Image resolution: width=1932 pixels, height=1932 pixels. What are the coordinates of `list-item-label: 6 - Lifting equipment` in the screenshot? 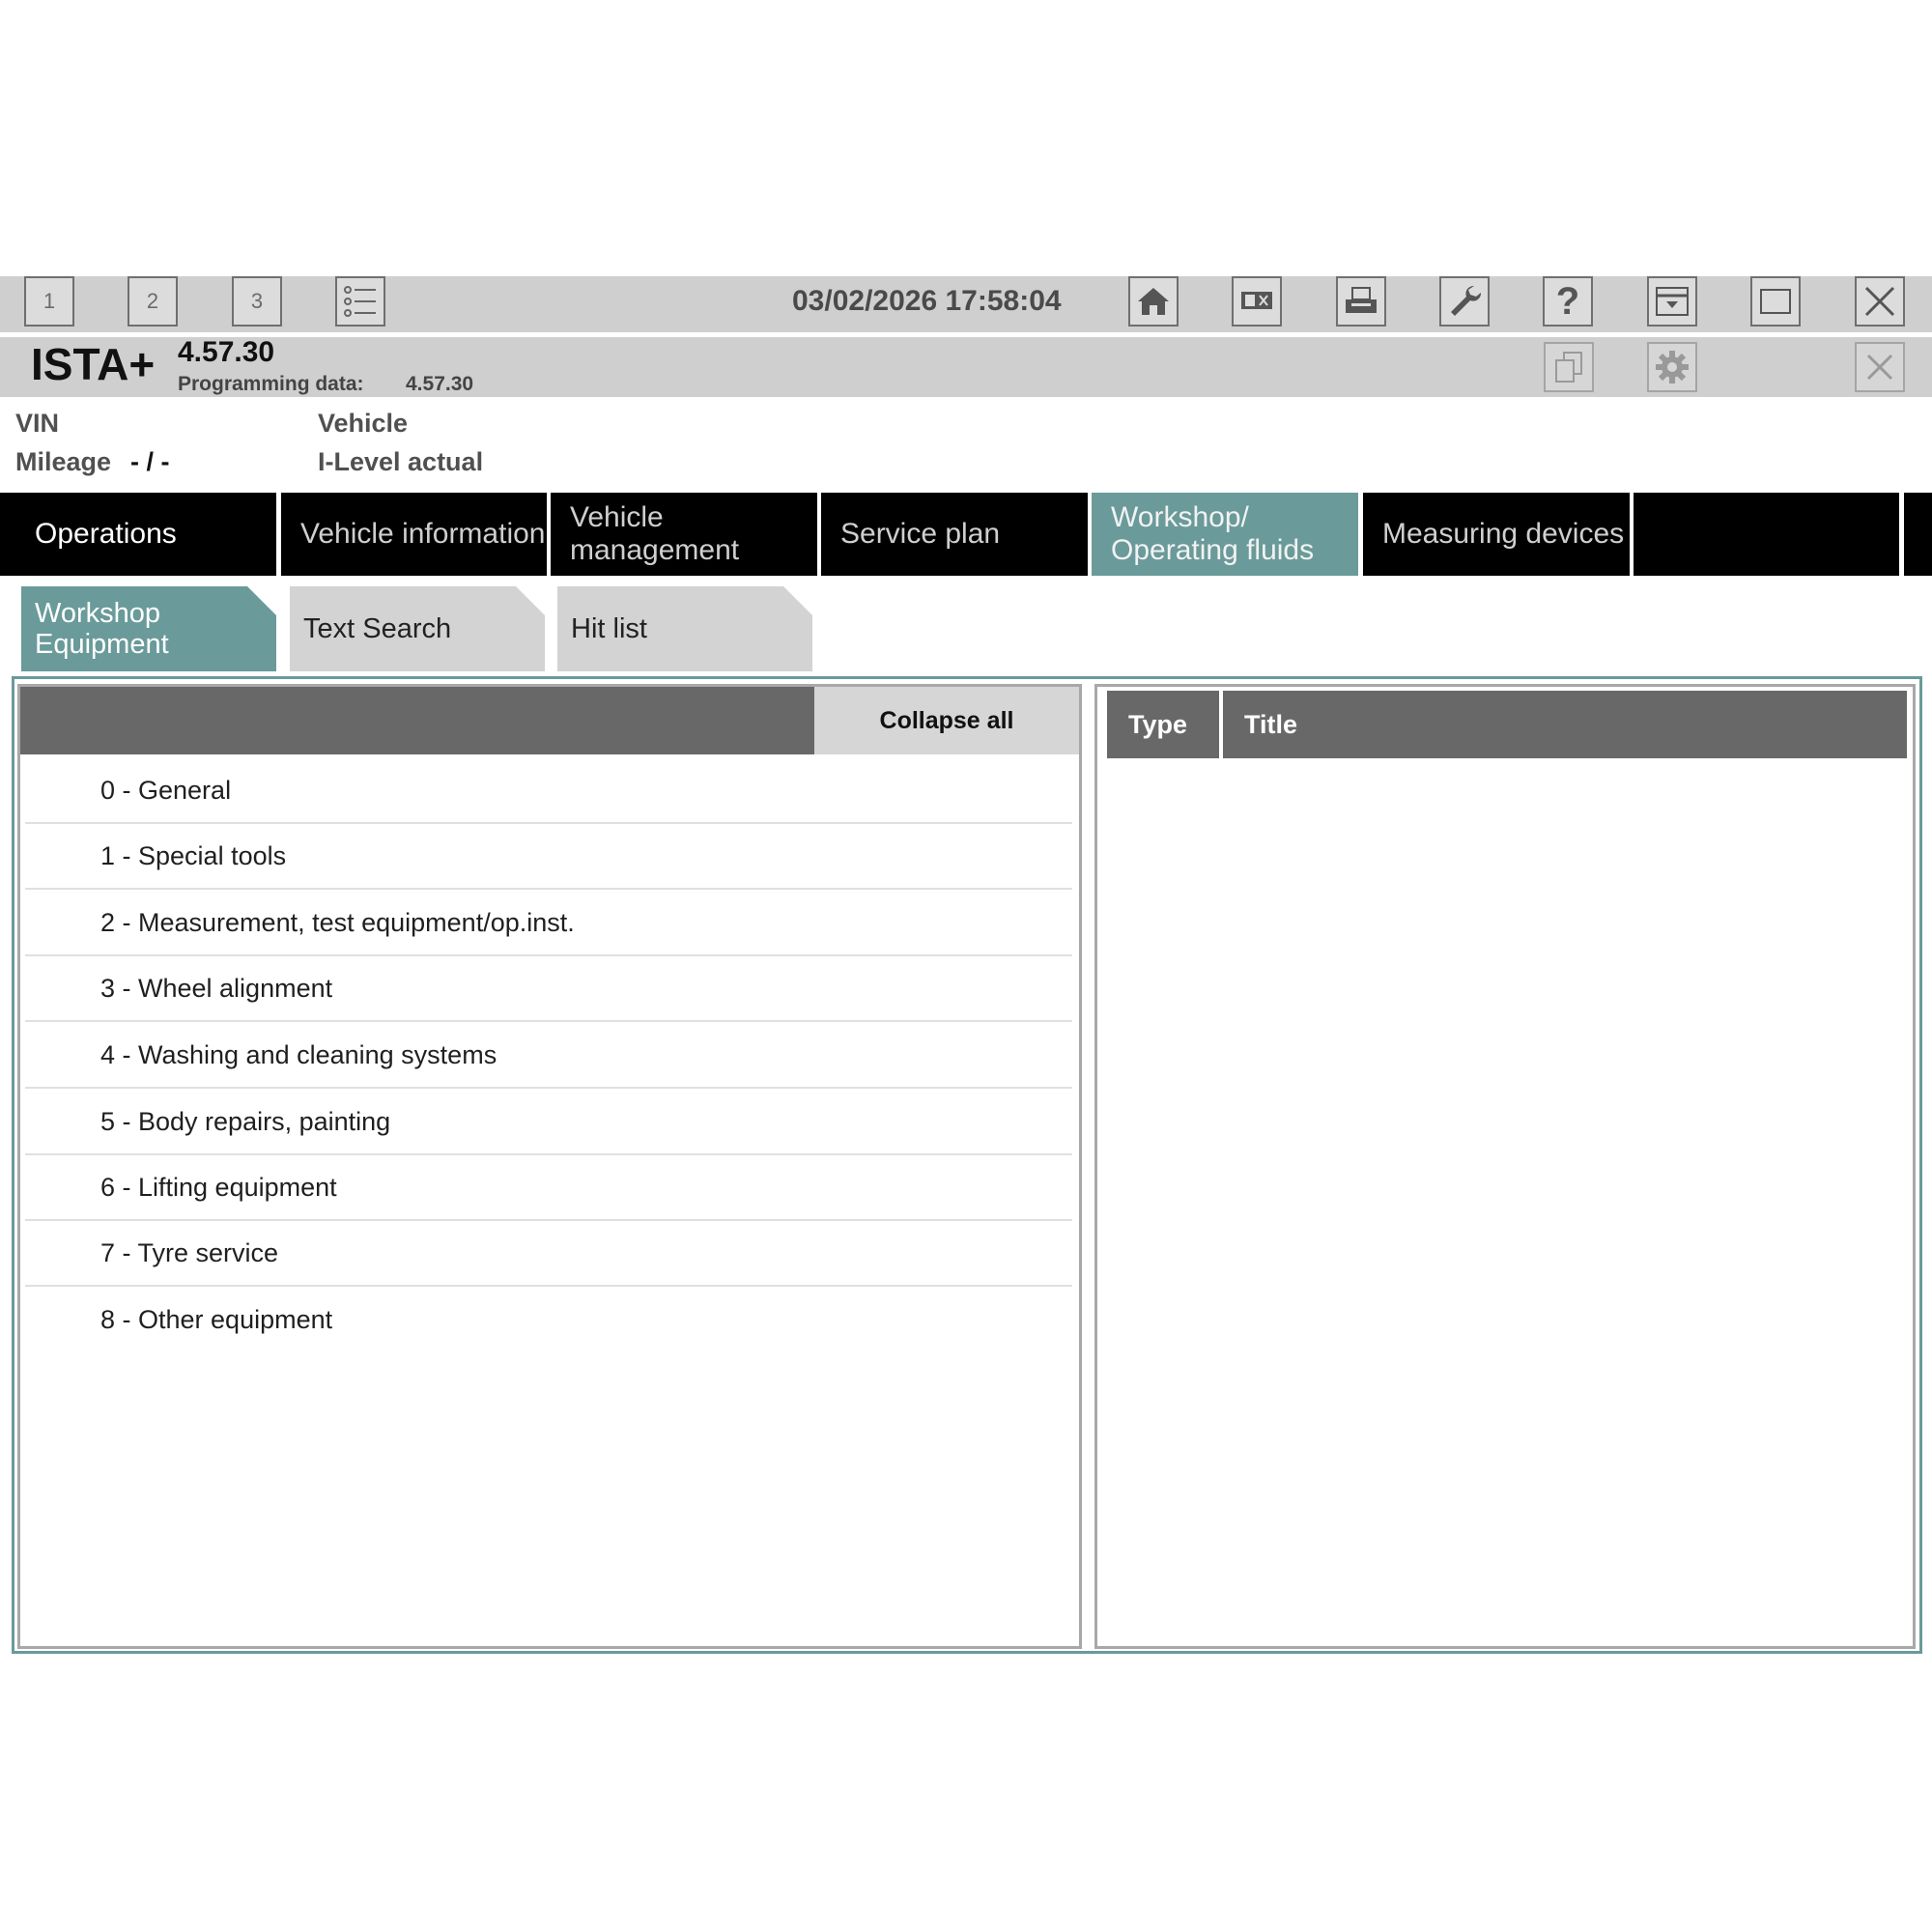 It's located at (218, 1187).